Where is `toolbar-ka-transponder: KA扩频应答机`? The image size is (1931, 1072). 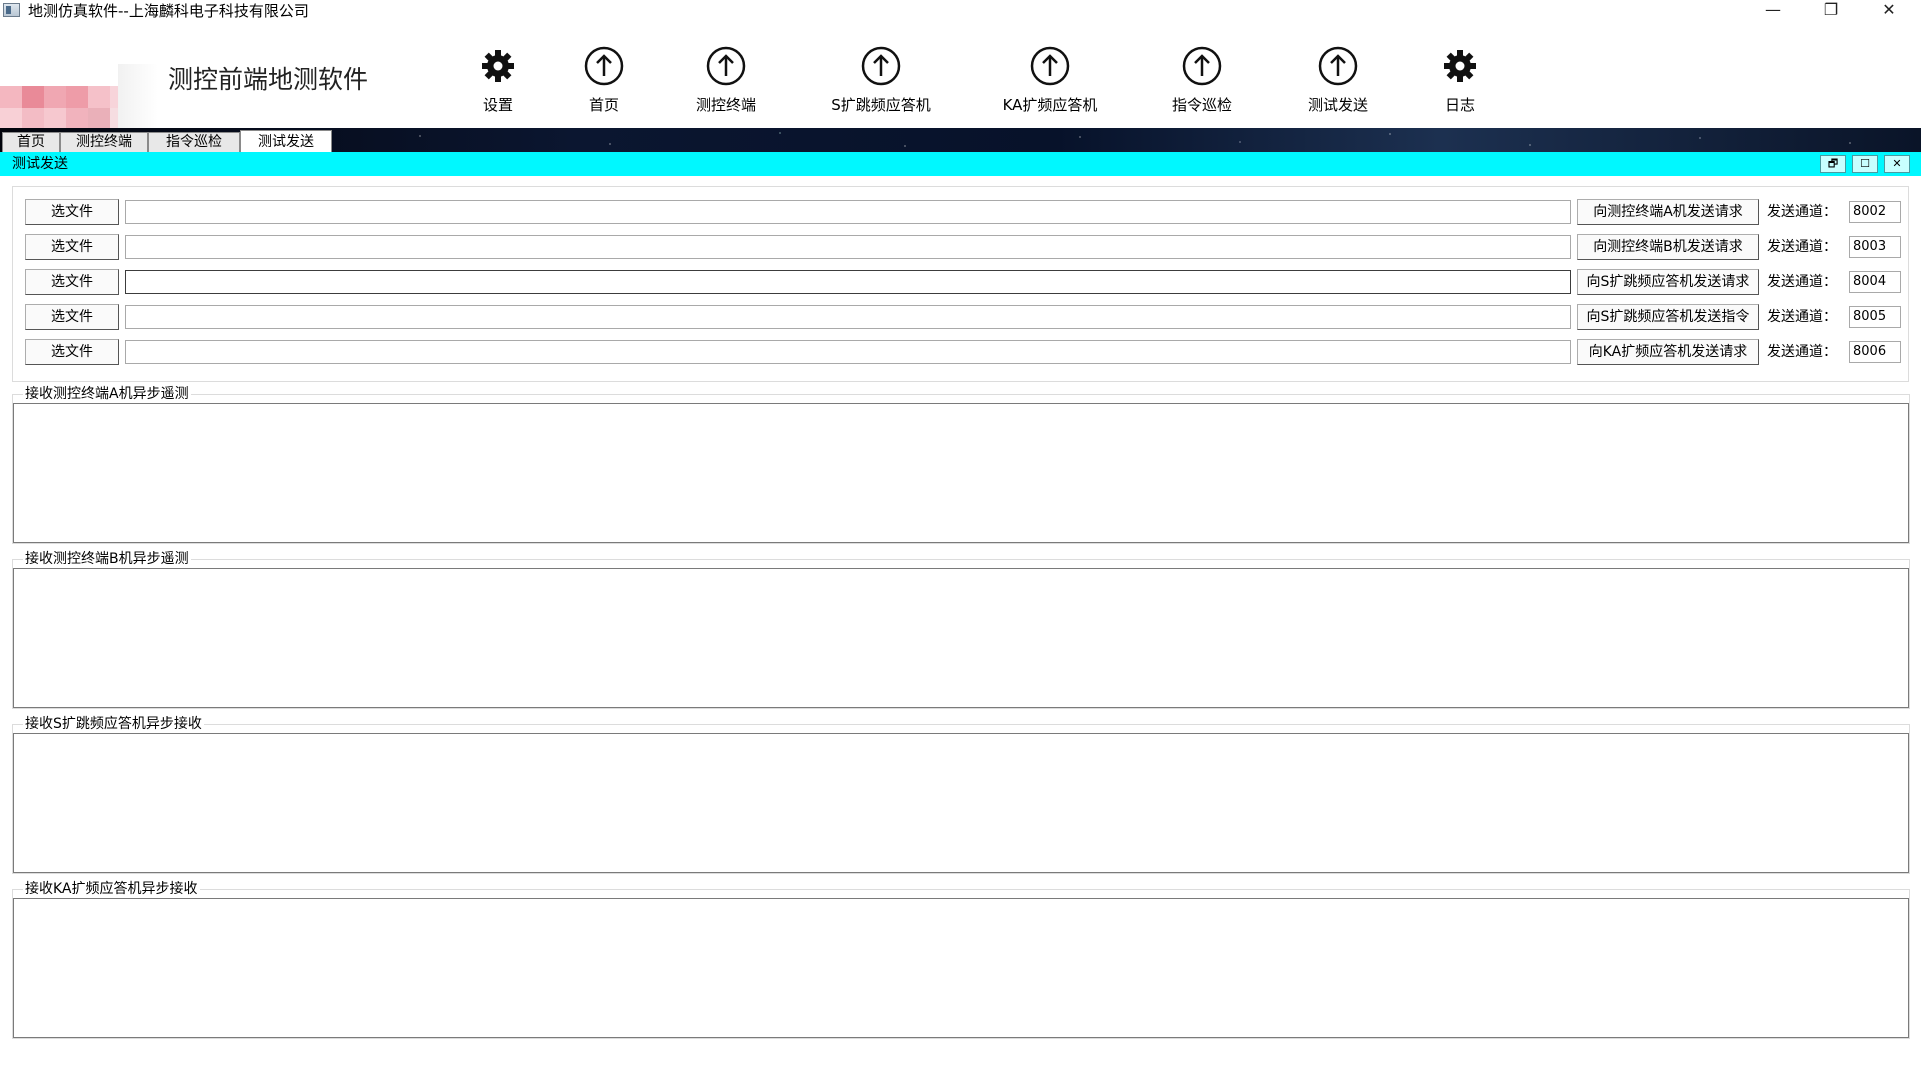
toolbar-ka-transponder: KA扩频应答机 is located at coordinates (1050, 80).